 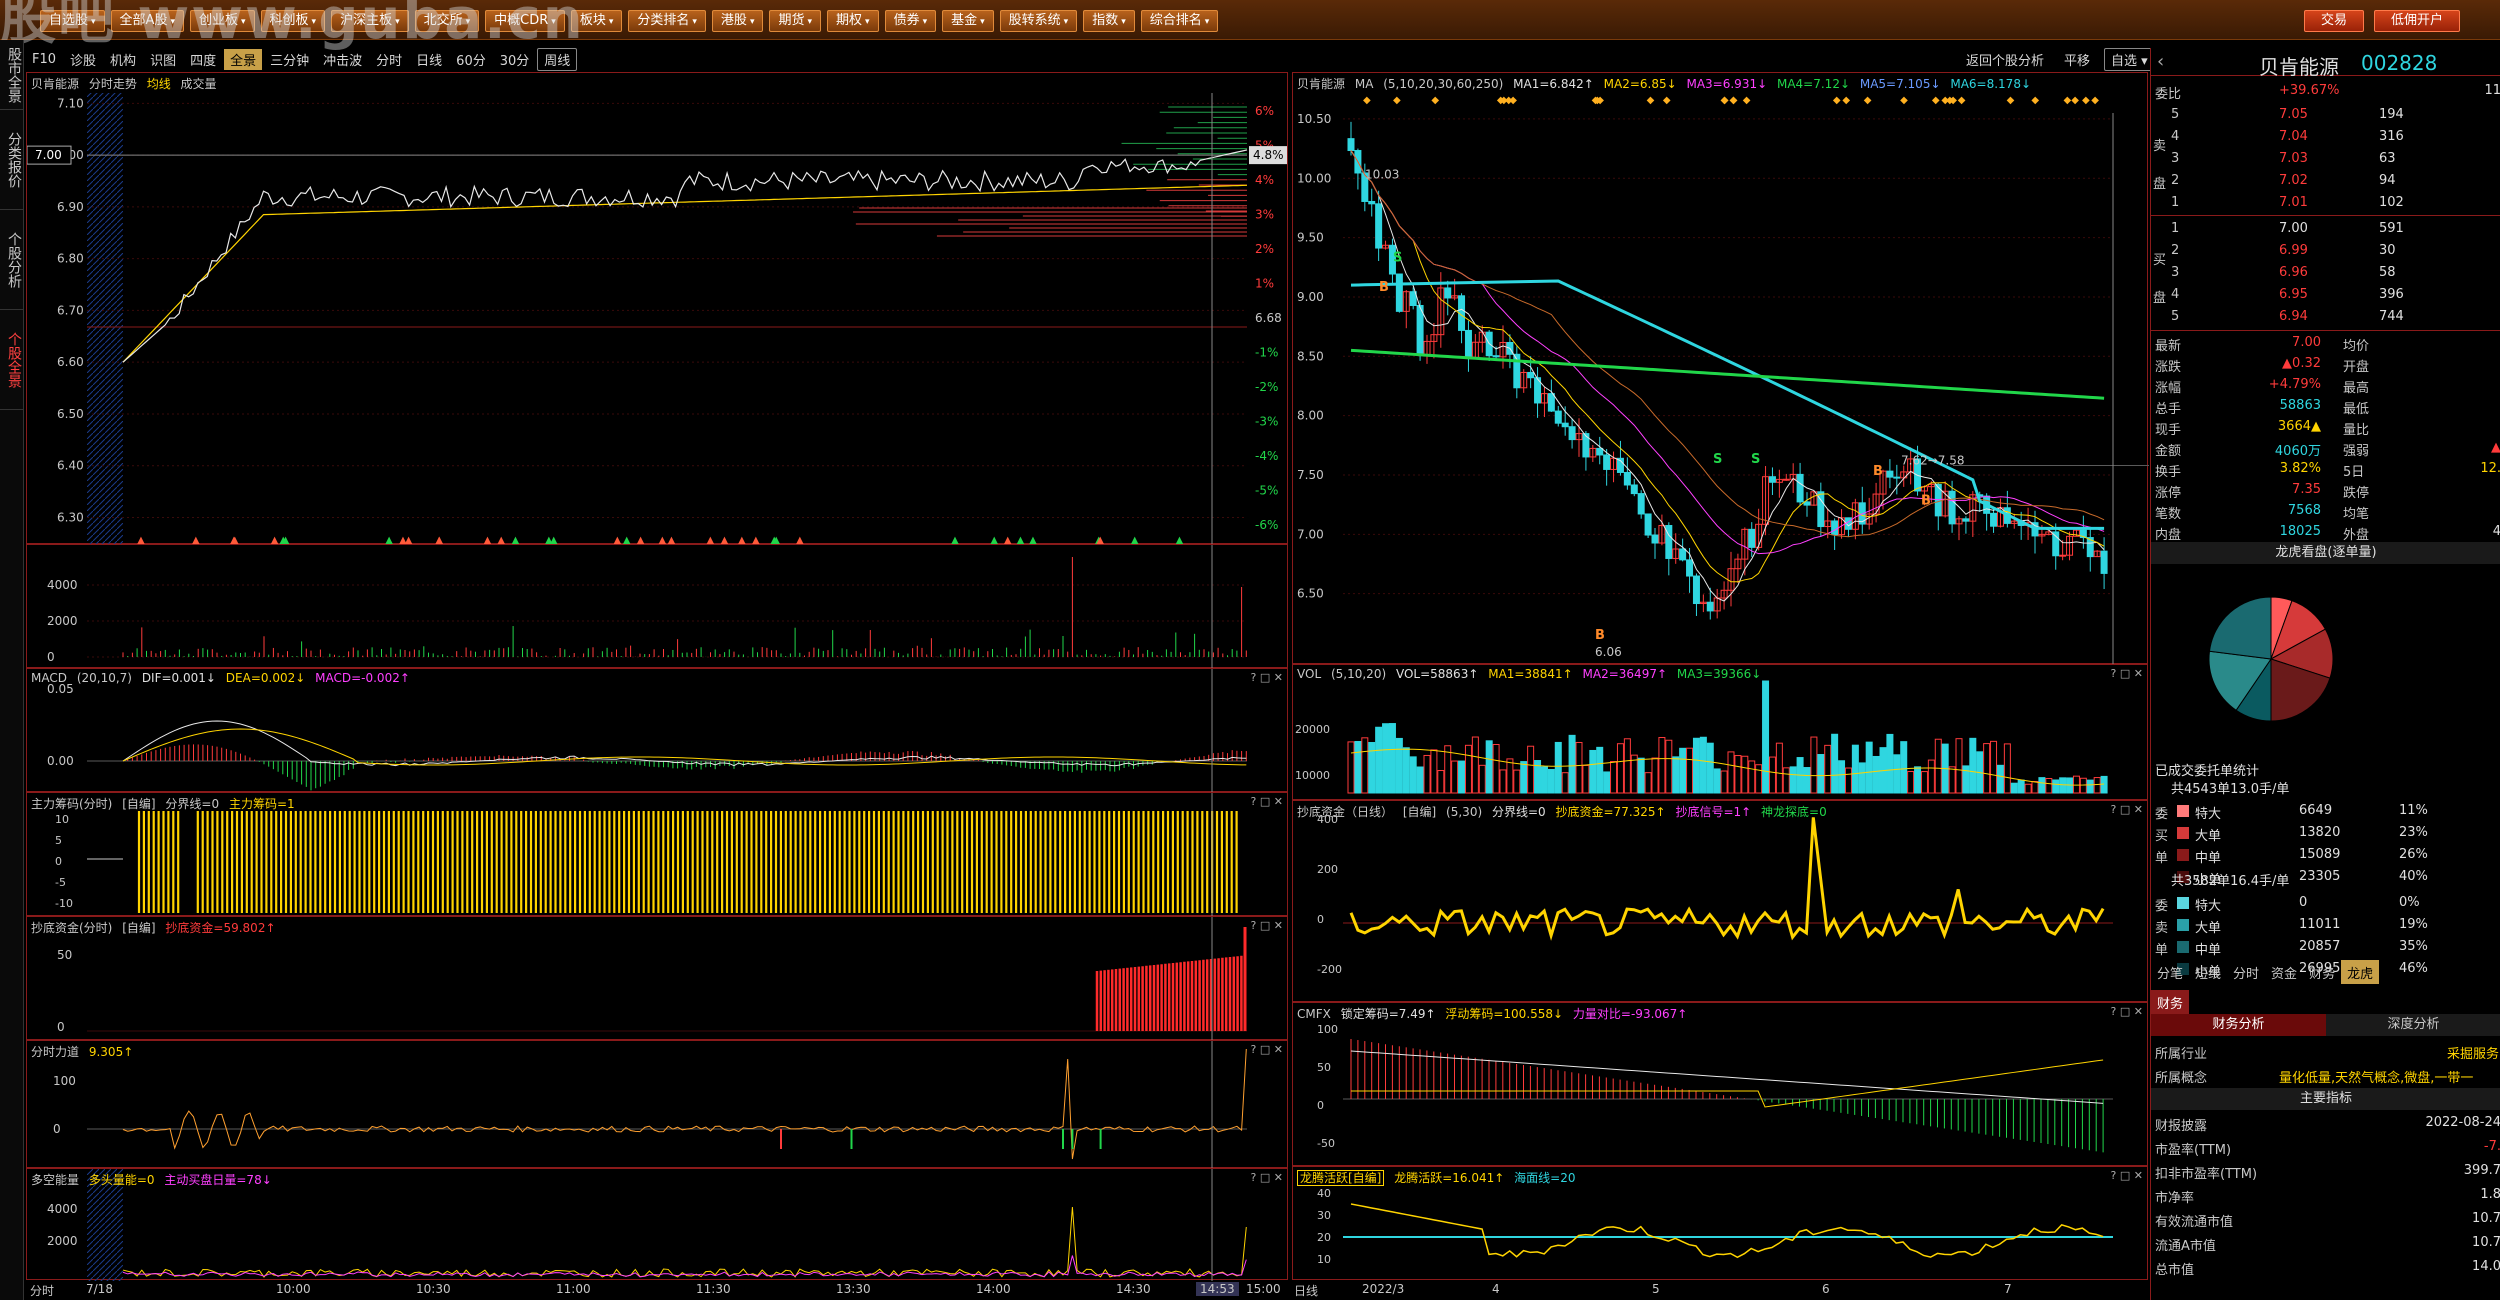 I want to click on buy-row: 5 6.94 744, so click(x=2325, y=317).